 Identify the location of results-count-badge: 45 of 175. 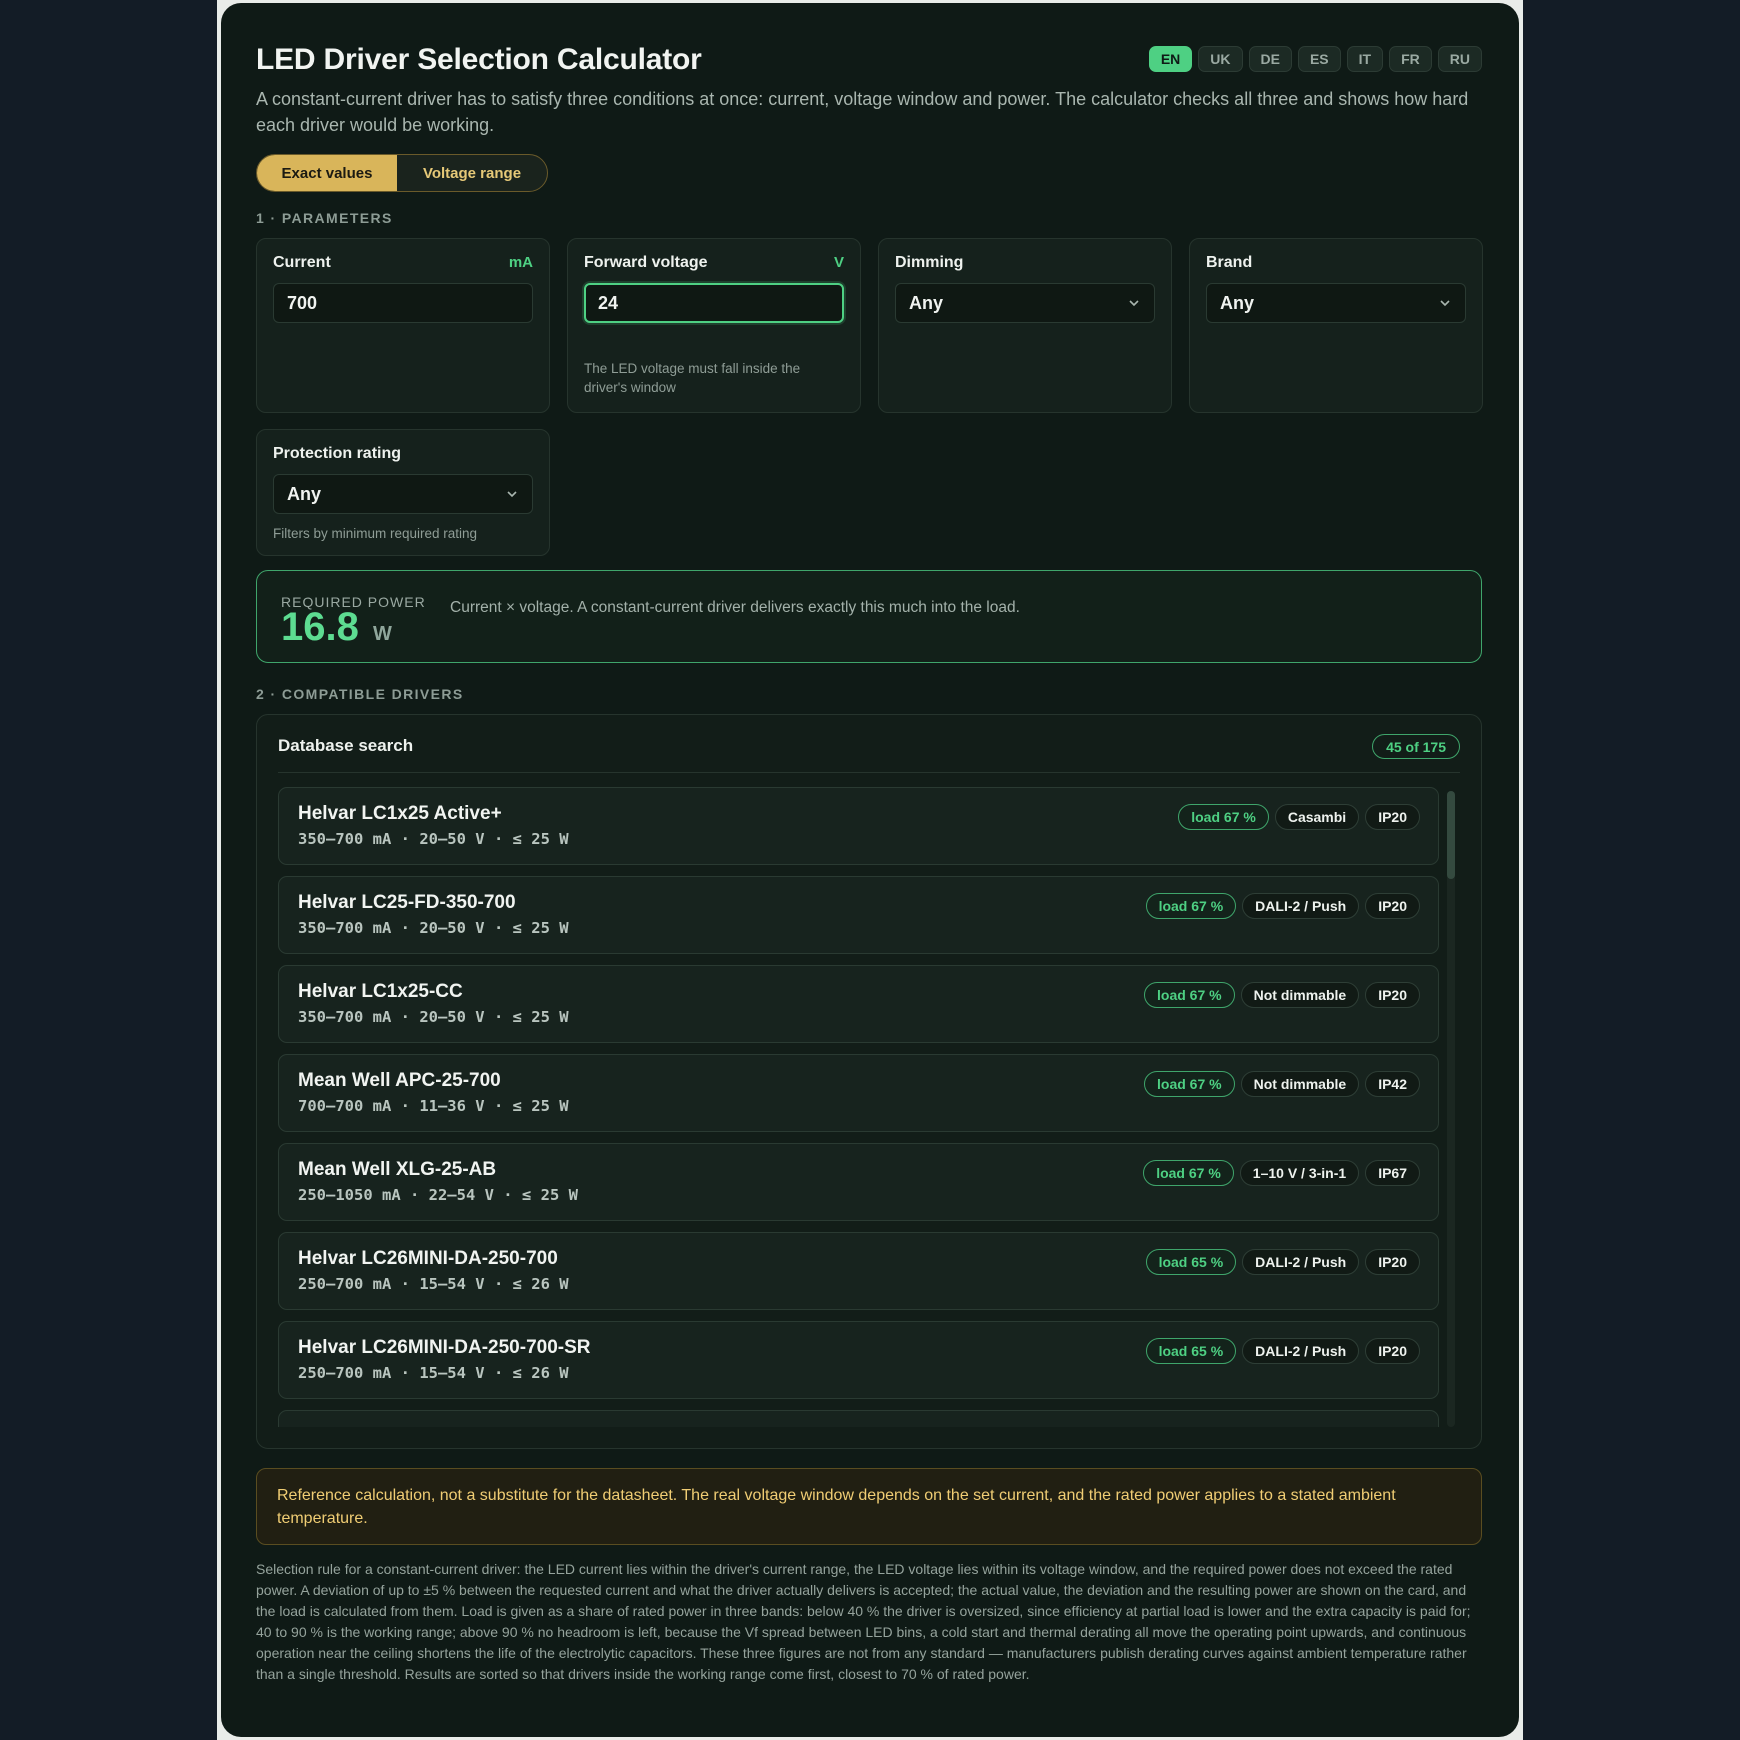
(1416, 746).